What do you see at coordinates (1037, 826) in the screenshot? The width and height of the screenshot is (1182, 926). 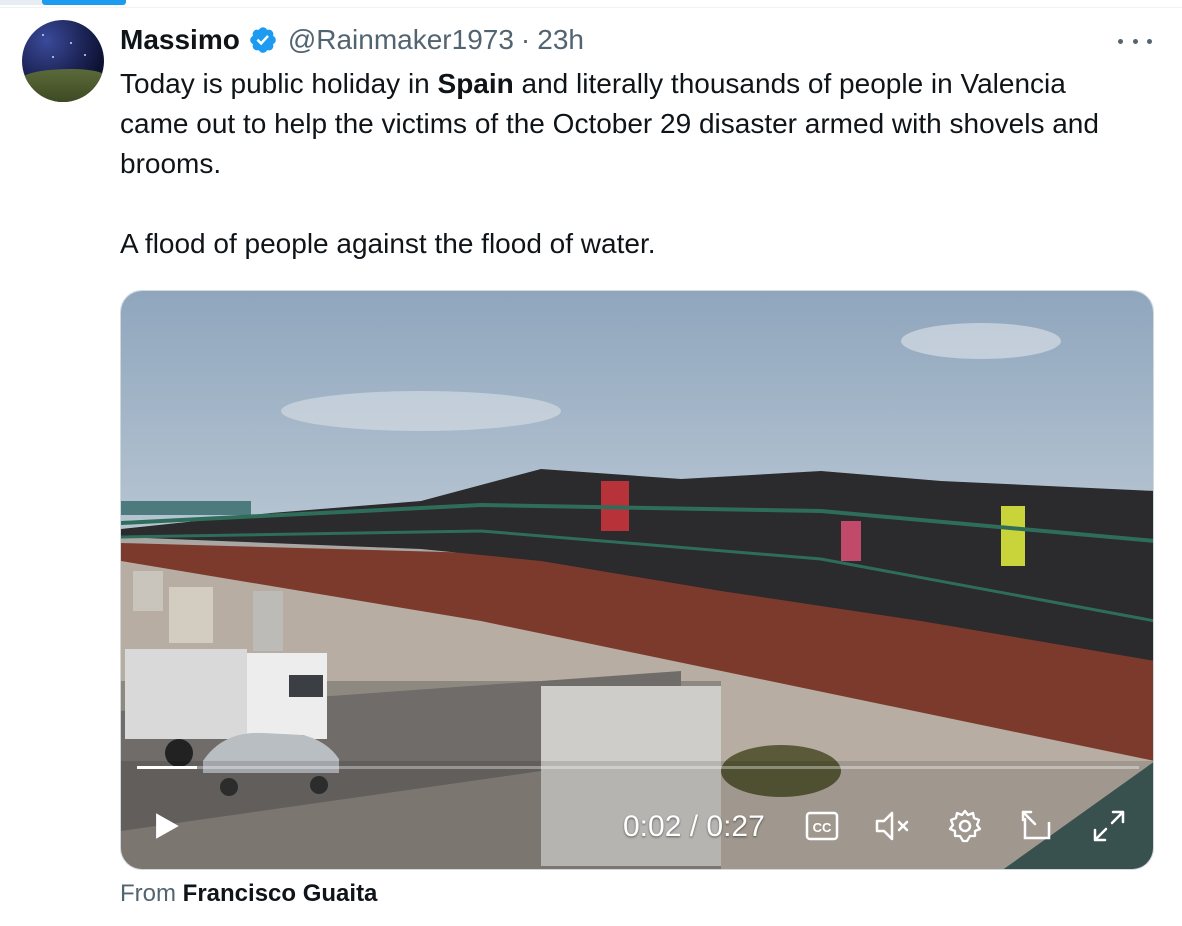 I see `pip-icon` at bounding box center [1037, 826].